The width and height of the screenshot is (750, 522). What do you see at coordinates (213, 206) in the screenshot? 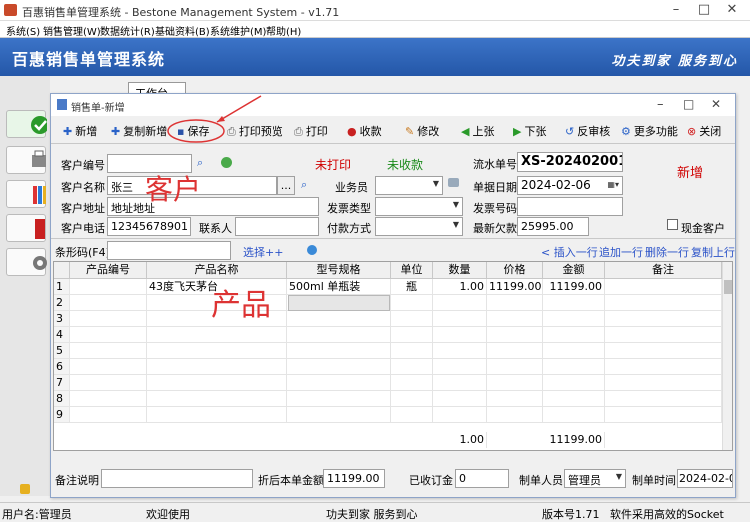
I see `address-input: 地址地址` at bounding box center [213, 206].